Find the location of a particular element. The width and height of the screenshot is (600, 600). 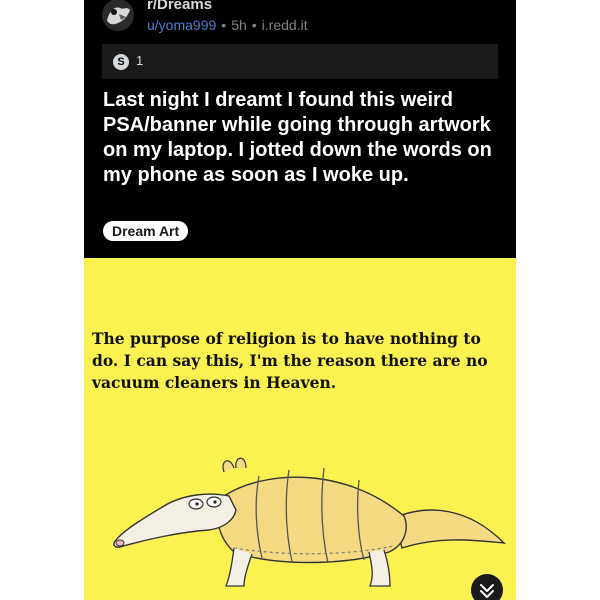

subreddit-avatar-icon is located at coordinates (118, 16).